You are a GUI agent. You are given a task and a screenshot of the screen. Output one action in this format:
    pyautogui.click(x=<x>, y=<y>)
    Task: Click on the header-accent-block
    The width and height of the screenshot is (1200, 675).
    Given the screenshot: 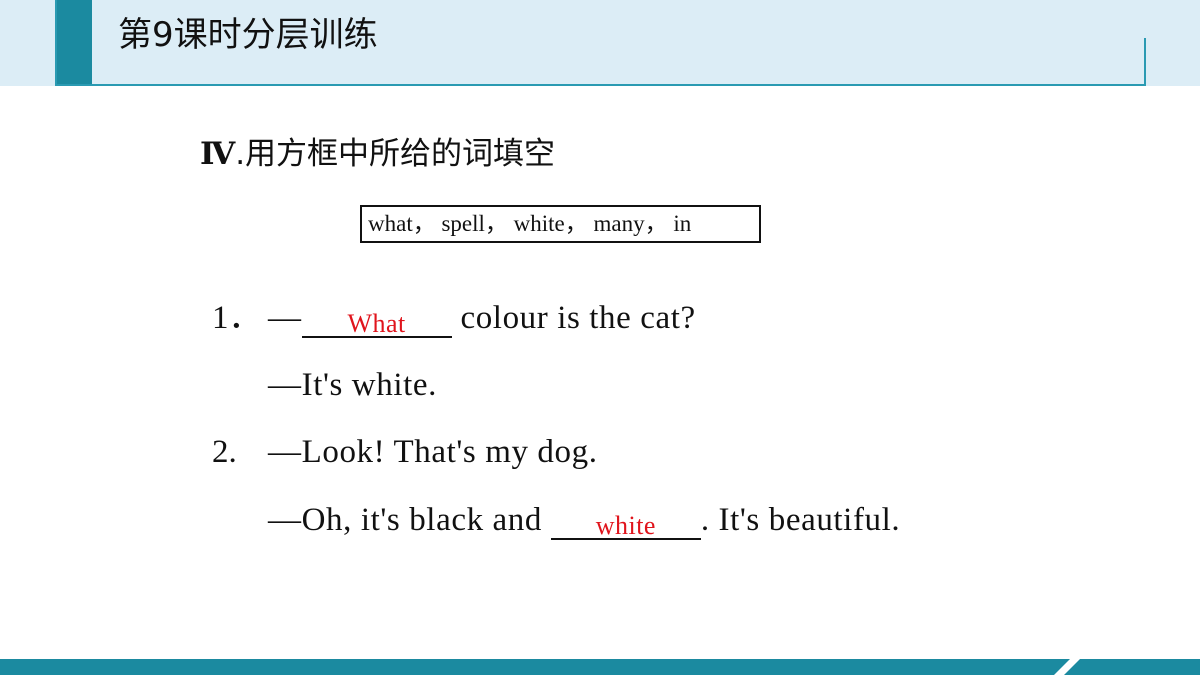 What is the action you would take?
    pyautogui.click(x=74, y=43)
    